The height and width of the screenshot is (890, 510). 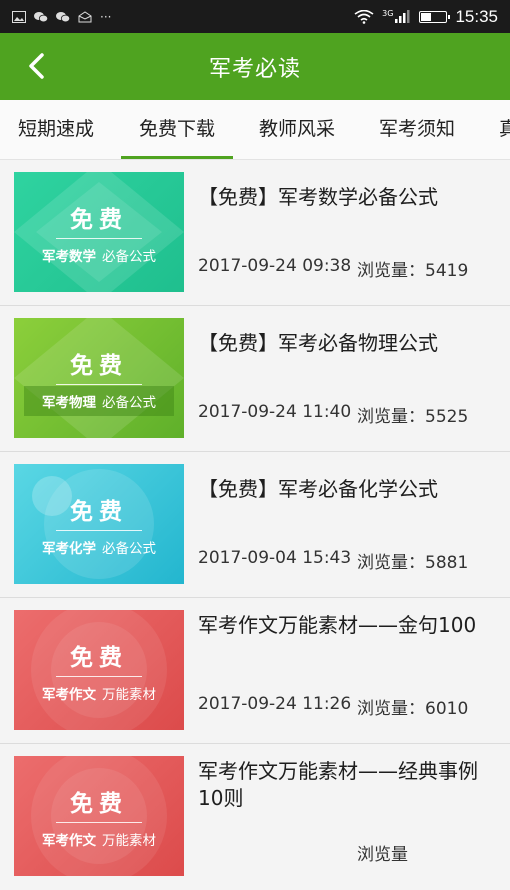 I want to click on item-views: 浏览量：5419, so click(x=412, y=268).